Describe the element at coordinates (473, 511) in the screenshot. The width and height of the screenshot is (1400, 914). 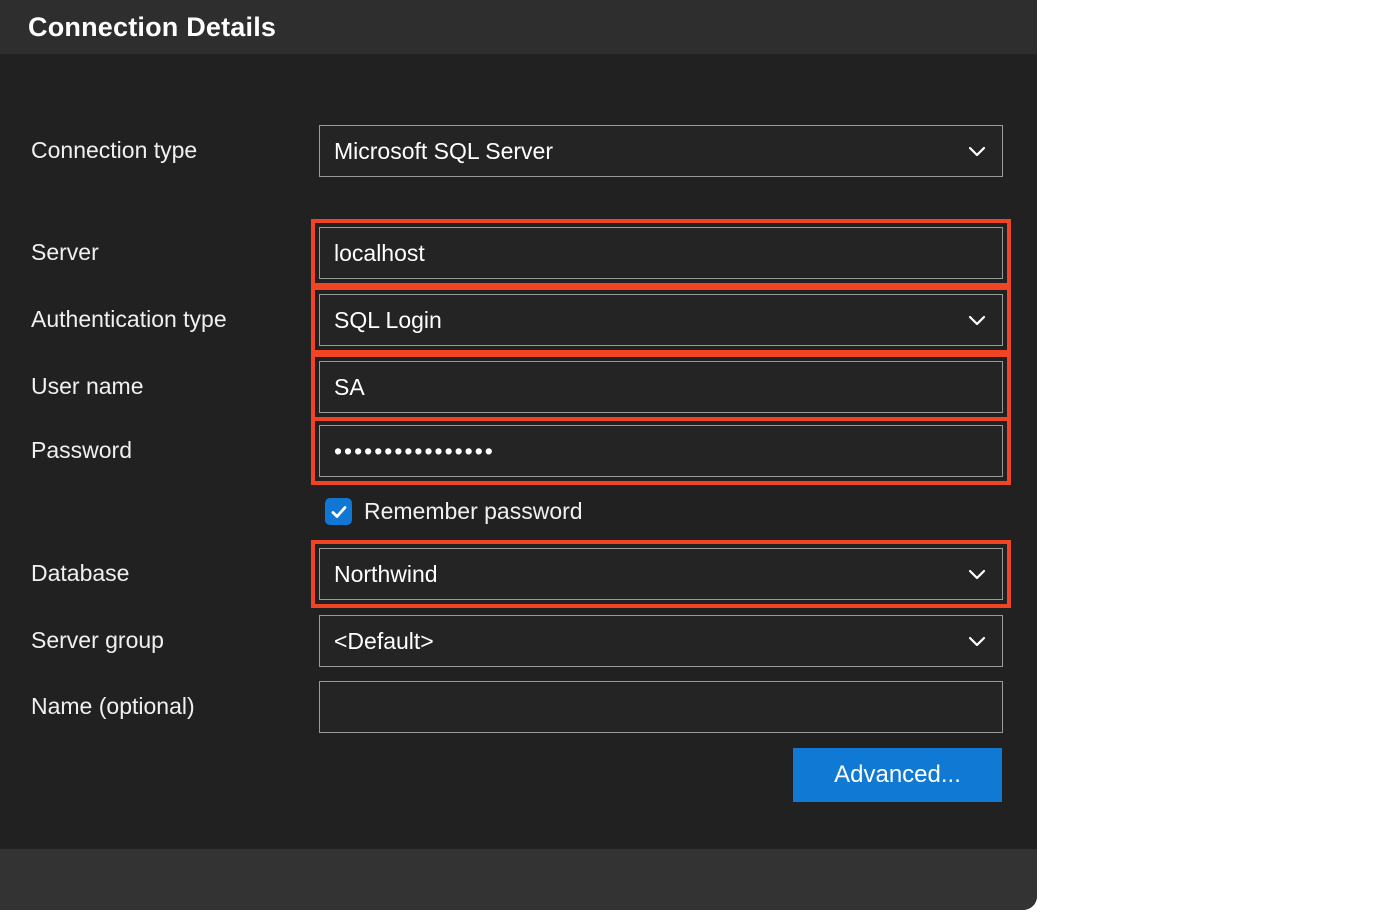
I see `remember-password-label: Remember password` at that location.